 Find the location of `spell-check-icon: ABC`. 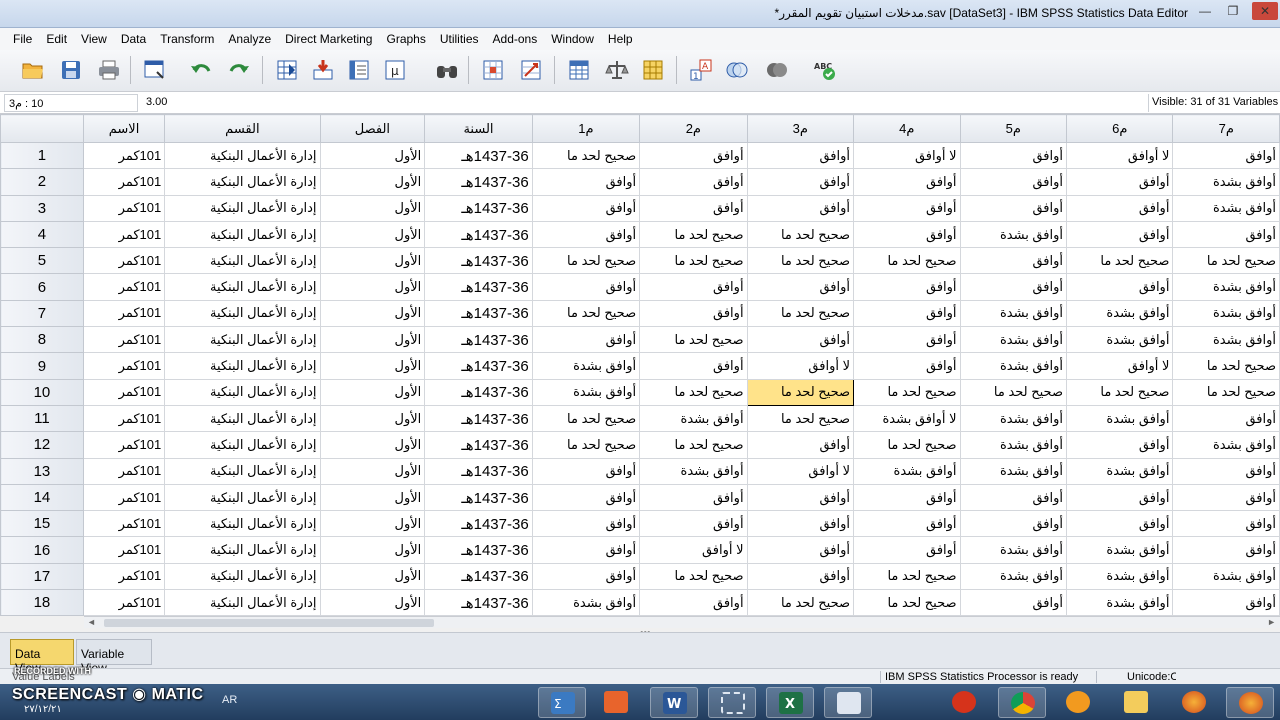

spell-check-icon: ABC is located at coordinates (825, 70).